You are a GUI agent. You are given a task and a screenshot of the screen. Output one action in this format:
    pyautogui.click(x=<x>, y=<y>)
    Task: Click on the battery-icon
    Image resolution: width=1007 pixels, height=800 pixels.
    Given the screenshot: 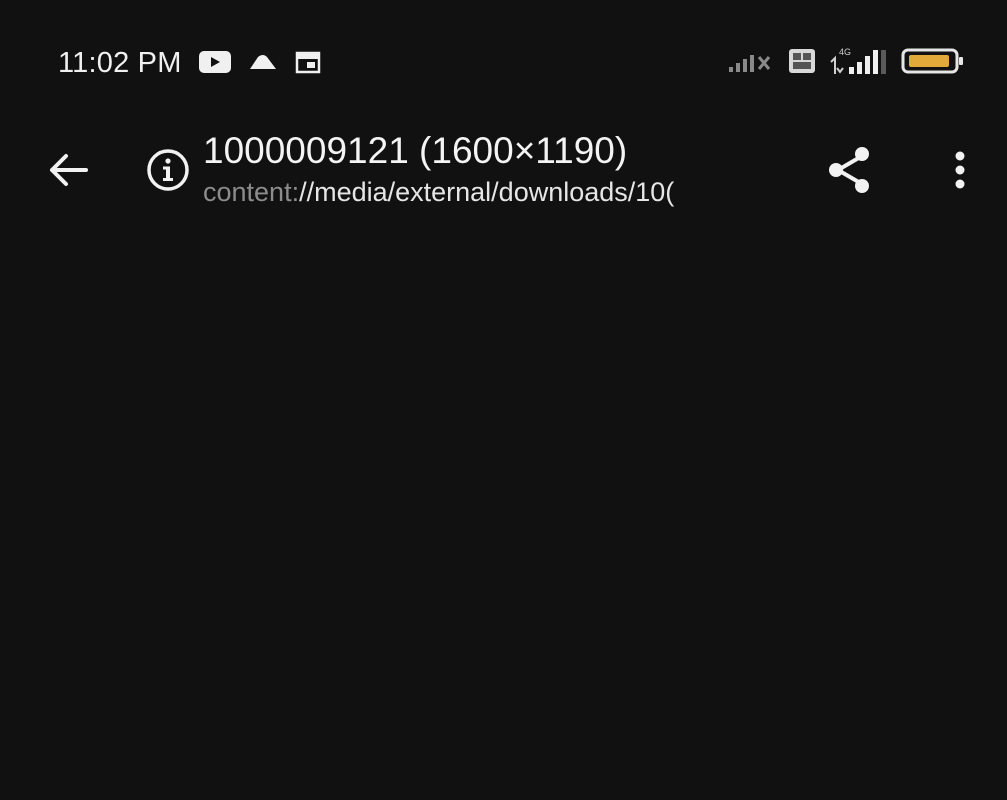 What is the action you would take?
    pyautogui.click(x=933, y=63)
    